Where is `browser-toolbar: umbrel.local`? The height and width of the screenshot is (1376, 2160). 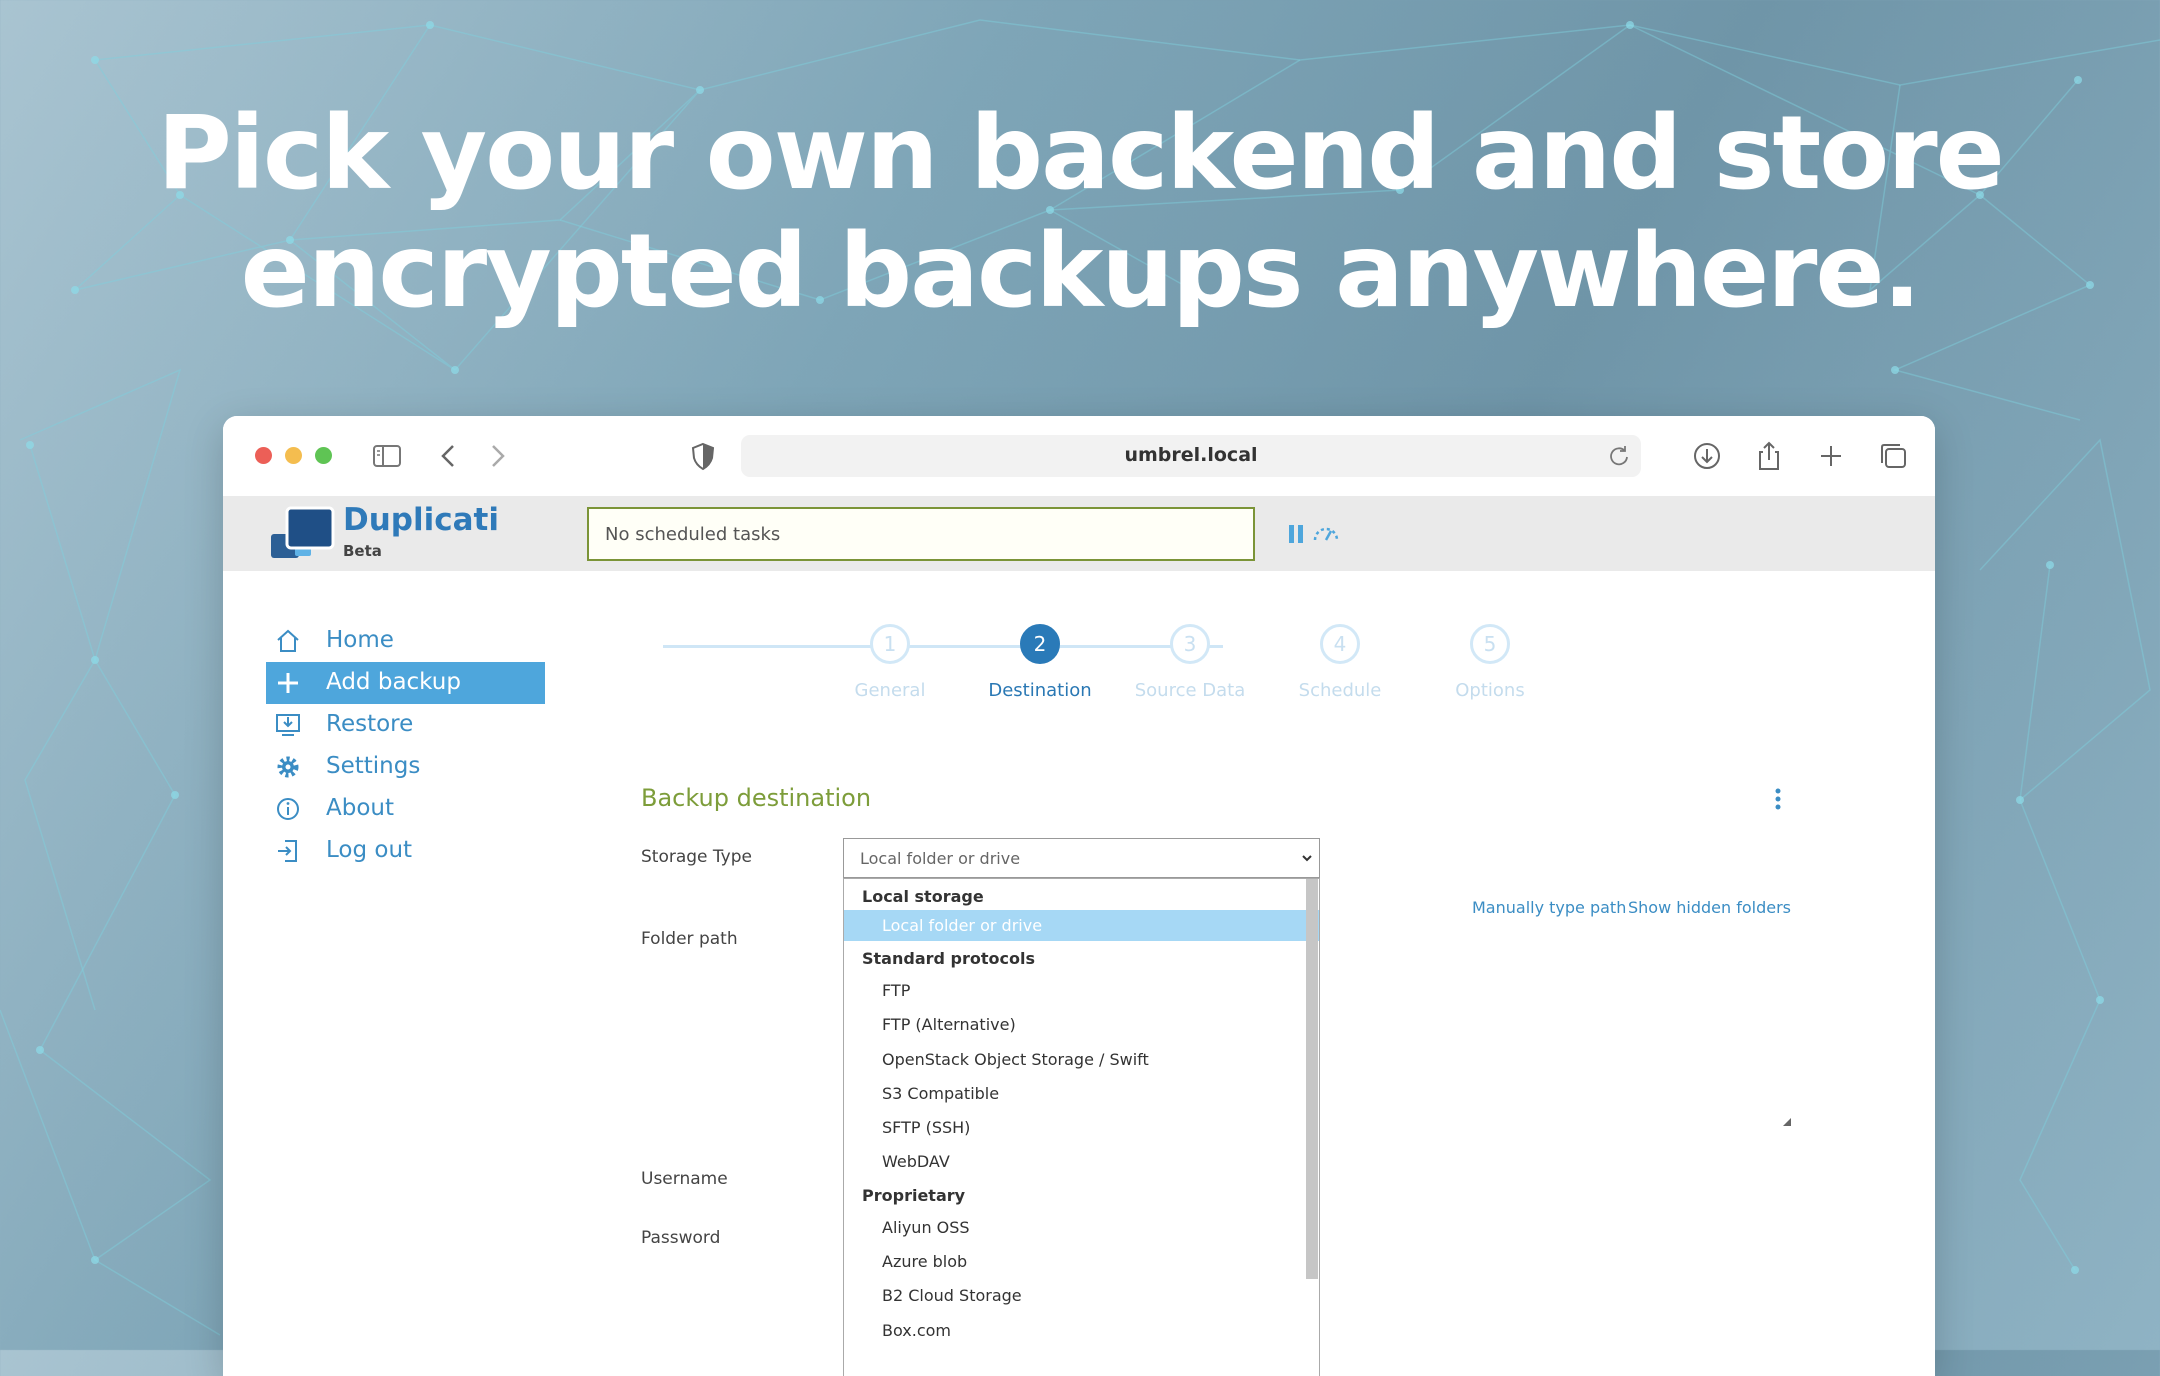
browser-toolbar: umbrel.local is located at coordinates (1079, 456).